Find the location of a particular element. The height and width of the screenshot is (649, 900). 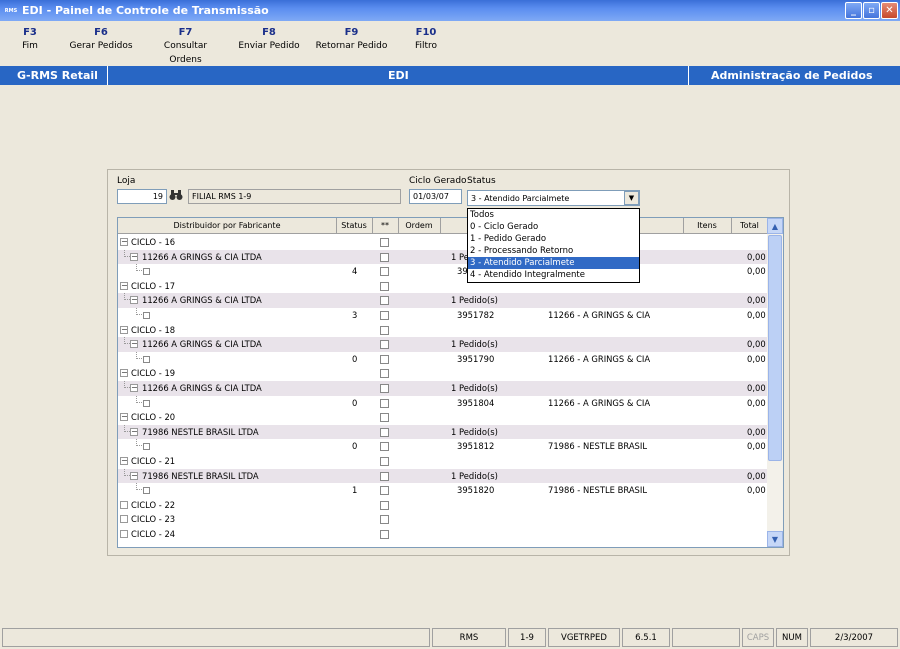

fkey-f10-filtro: F10 Filtro is located at coordinates (426, 45).